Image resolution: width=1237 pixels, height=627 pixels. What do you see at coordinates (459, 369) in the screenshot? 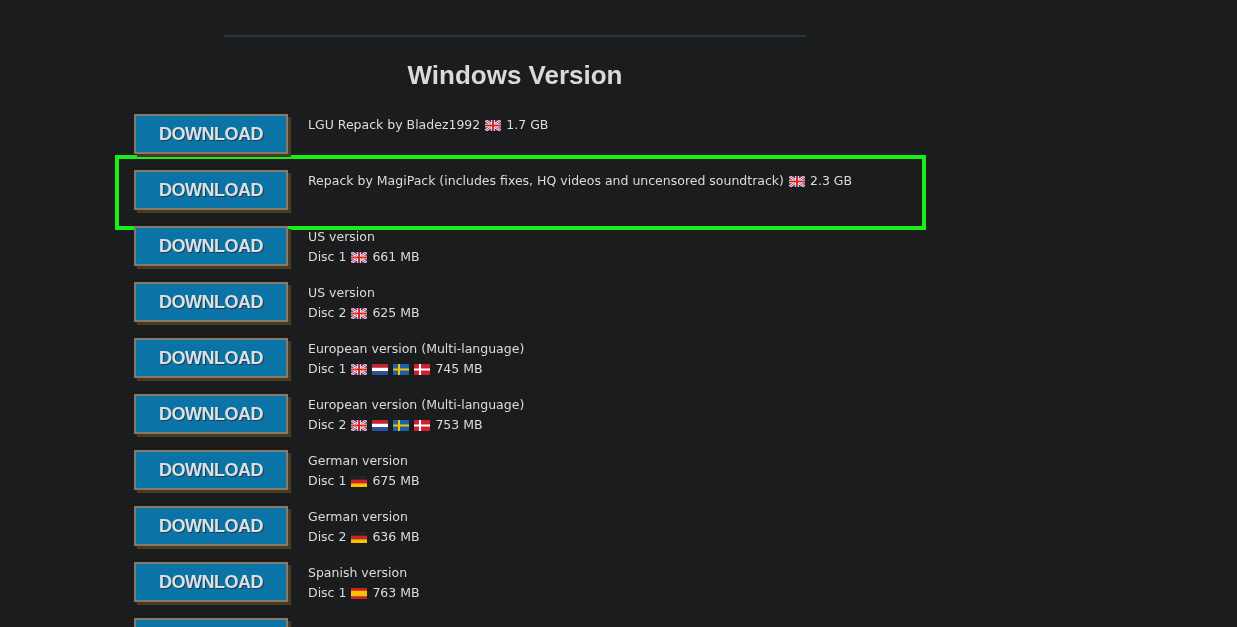
I see `file-size: 745 MB` at bounding box center [459, 369].